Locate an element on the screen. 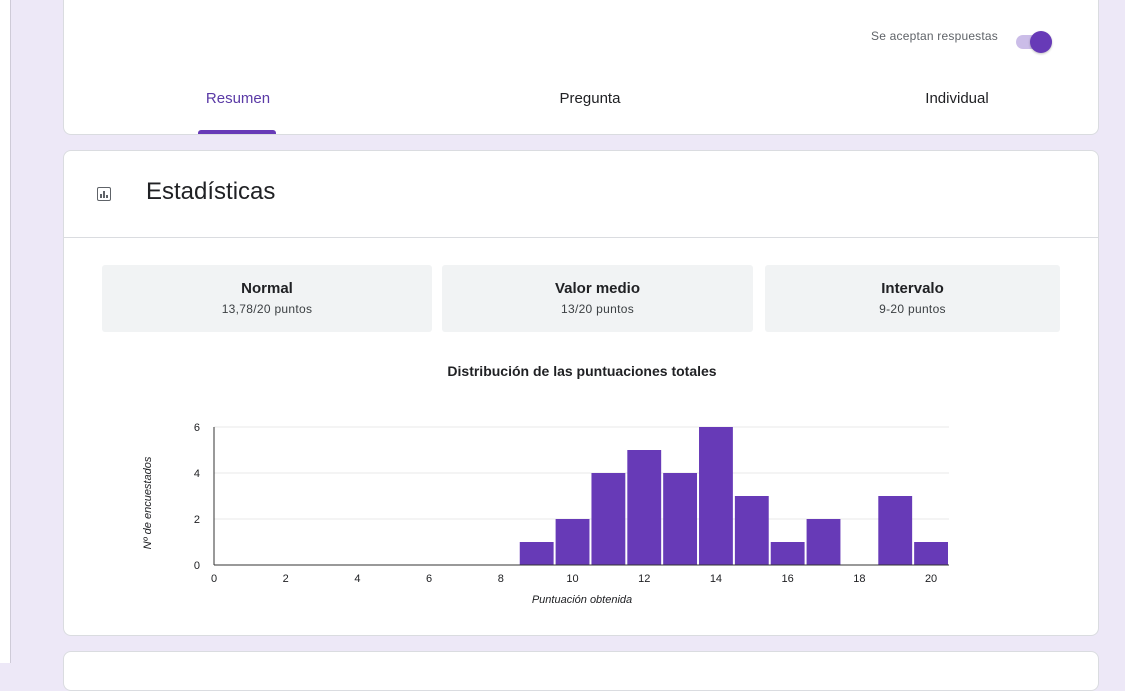  left-window-edge is located at coordinates (5, 331).